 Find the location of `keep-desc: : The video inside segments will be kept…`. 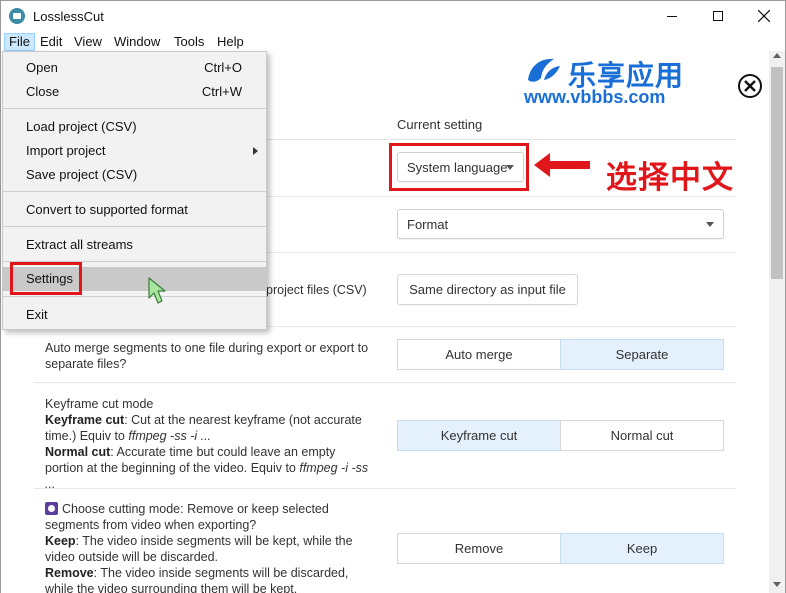

keep-desc: : The video inside segments will be kept… is located at coordinates (199, 549).